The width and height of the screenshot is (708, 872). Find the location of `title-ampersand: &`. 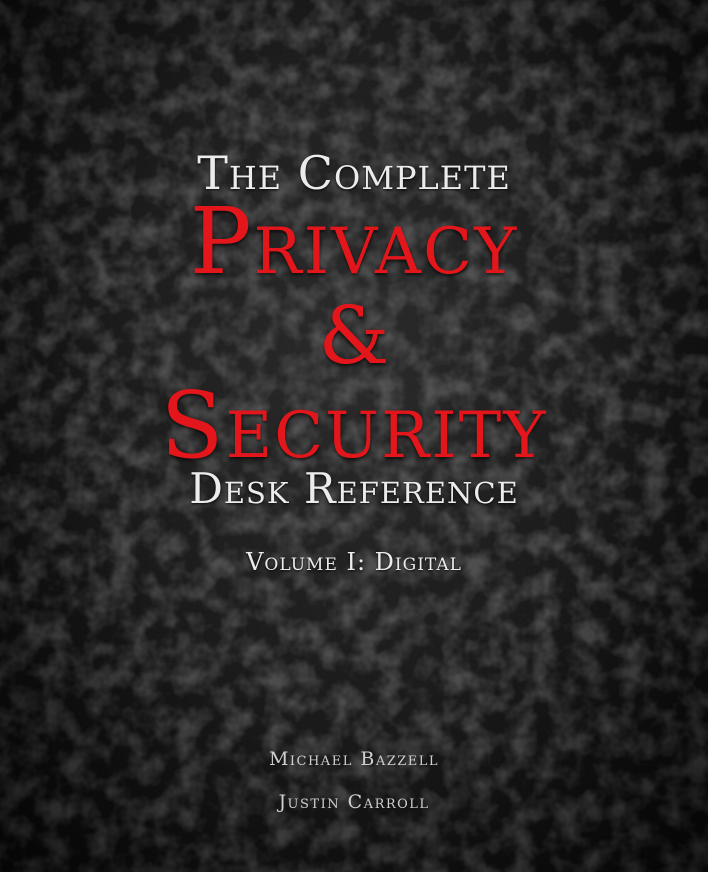

title-ampersand: & is located at coordinates (354, 335).